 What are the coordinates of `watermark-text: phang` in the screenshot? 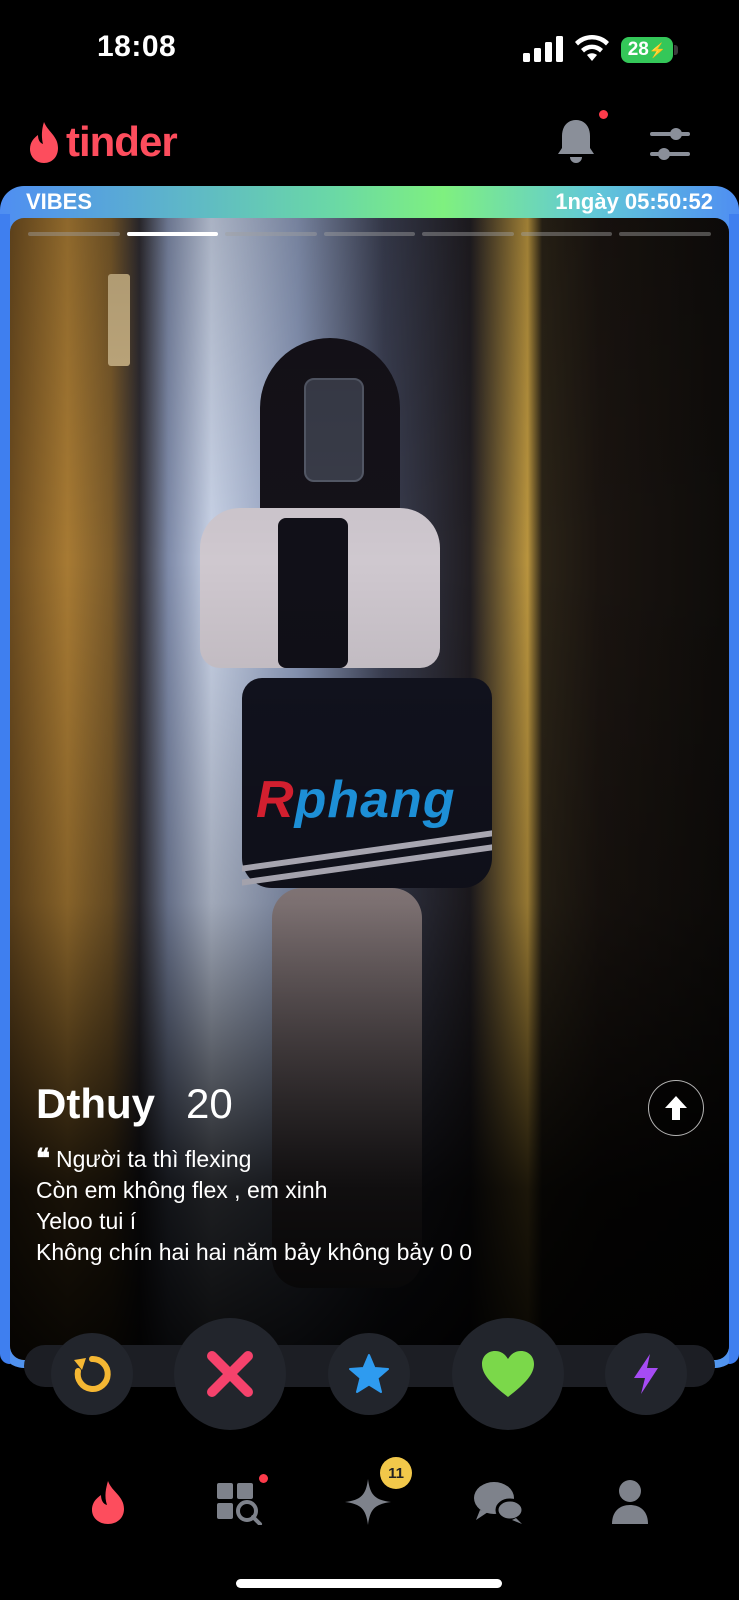 It's located at (375, 800).